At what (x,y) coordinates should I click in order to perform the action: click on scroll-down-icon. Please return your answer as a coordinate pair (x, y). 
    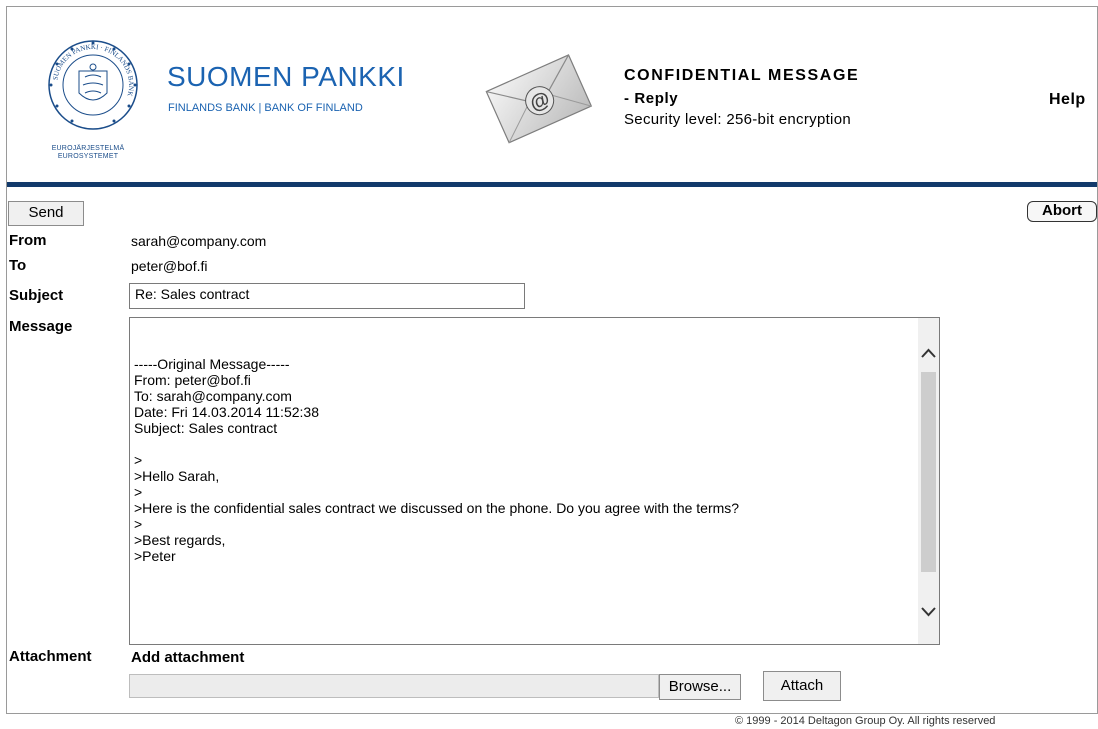
    Looking at the image, I should click on (928, 611).